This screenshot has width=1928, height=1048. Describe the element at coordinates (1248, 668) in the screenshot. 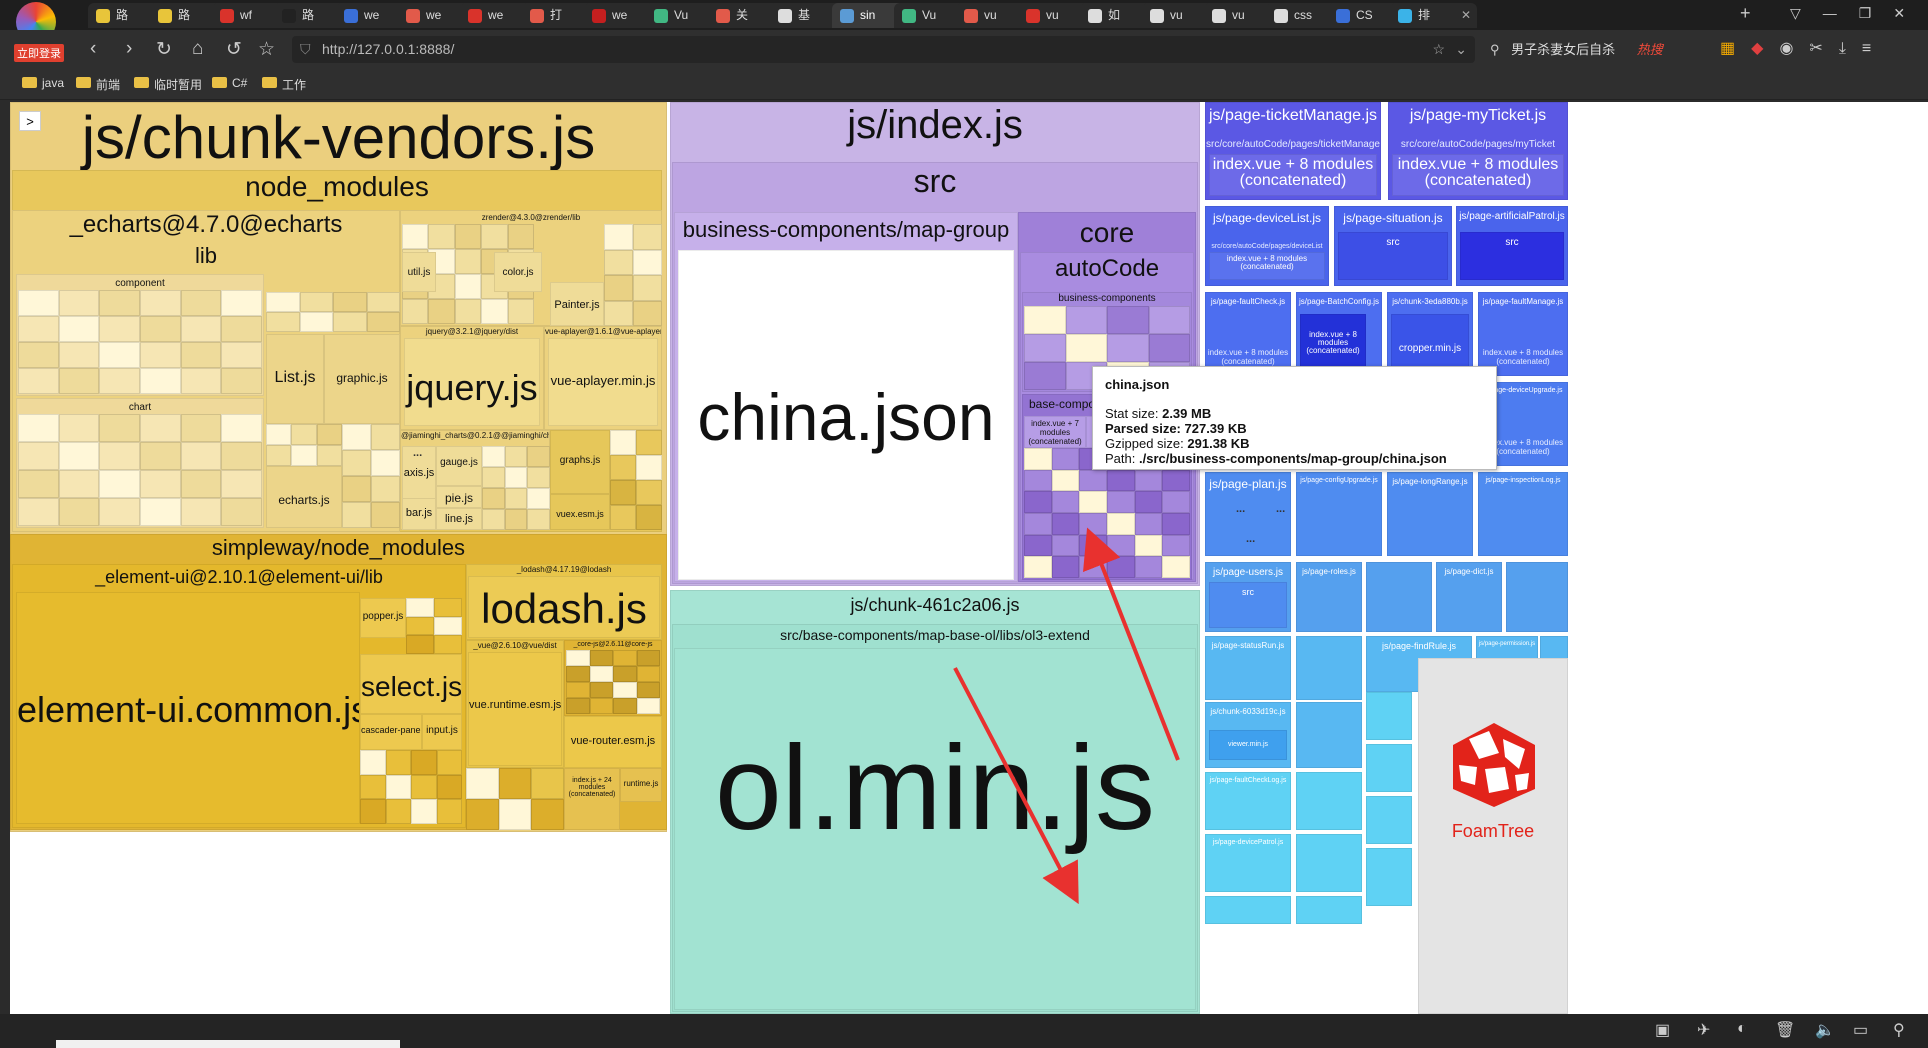

I see `page-statusrun: js/page-statusRun.js` at that location.